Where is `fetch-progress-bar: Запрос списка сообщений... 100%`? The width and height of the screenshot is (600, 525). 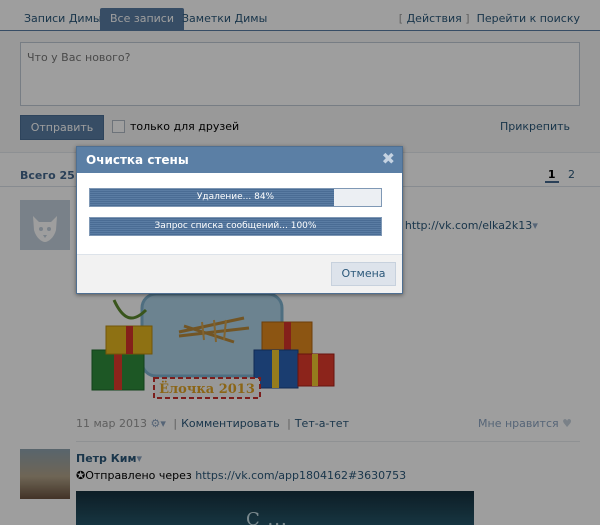
fetch-progress-bar: Запрос списка сообщений... 100% is located at coordinates (235, 226).